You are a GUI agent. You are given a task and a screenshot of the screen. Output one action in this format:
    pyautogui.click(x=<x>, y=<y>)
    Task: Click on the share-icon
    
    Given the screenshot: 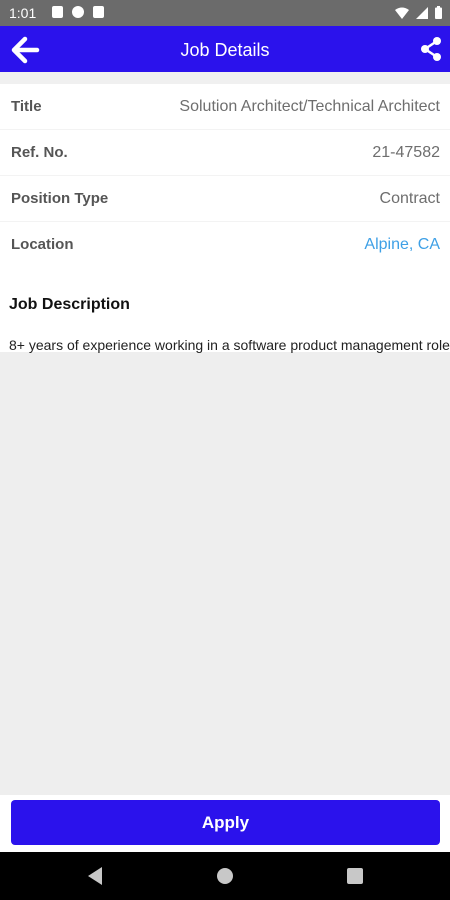 What is the action you would take?
    pyautogui.click(x=431, y=49)
    